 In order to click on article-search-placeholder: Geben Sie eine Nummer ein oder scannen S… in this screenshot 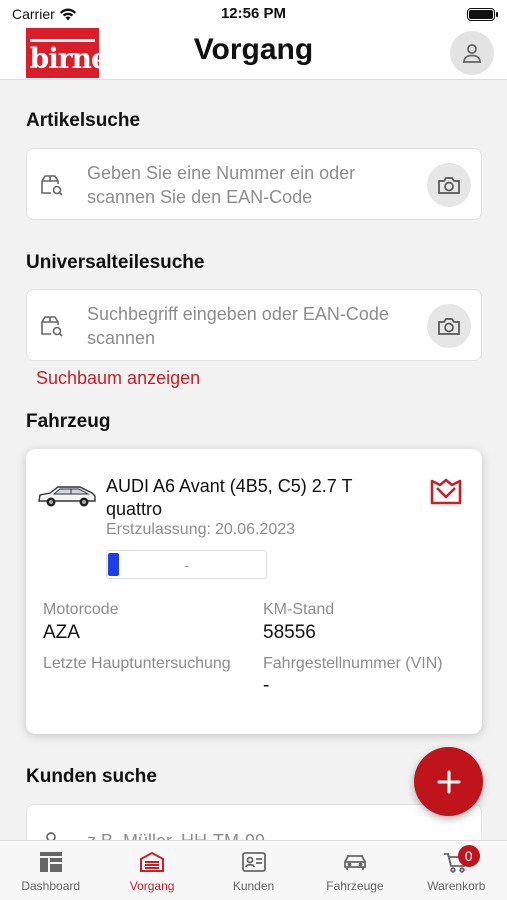, I will do `click(221, 185)`.